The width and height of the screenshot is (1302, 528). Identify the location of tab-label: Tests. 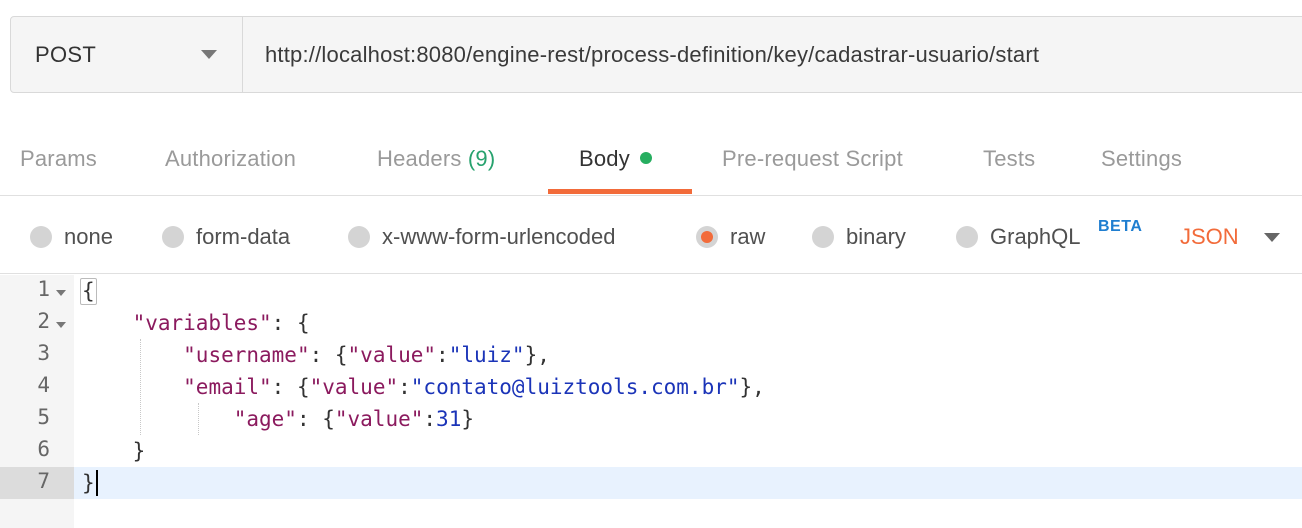
(1009, 158).